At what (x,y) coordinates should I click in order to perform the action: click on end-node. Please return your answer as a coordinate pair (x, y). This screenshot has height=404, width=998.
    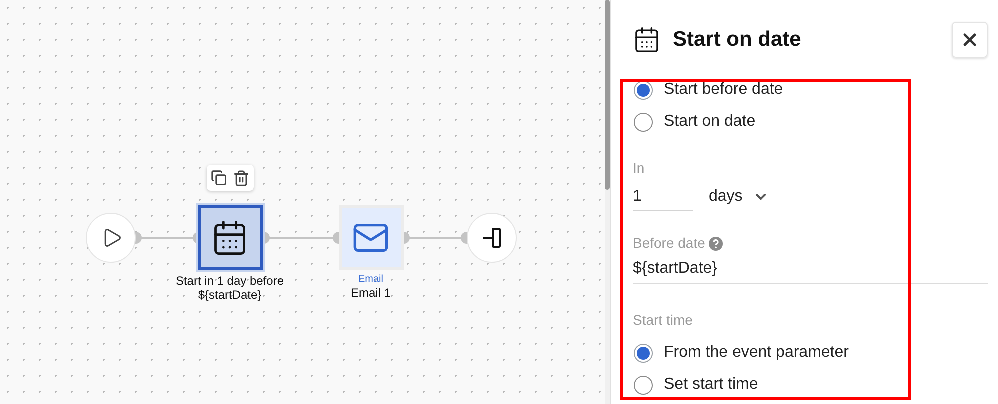
    Looking at the image, I should click on (492, 238).